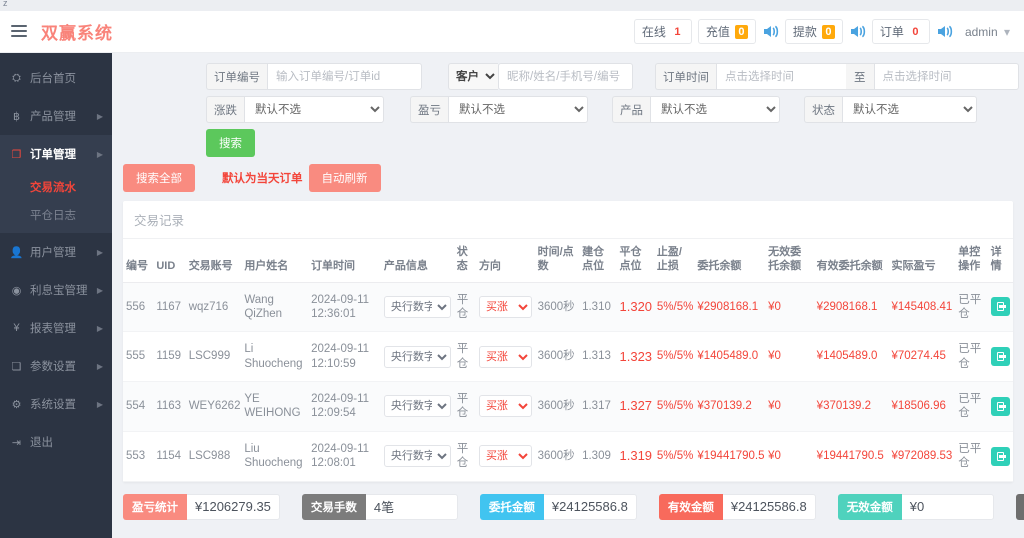 This screenshot has width=1024, height=538. I want to click on search-all-button: 搜索全部, so click(159, 178).